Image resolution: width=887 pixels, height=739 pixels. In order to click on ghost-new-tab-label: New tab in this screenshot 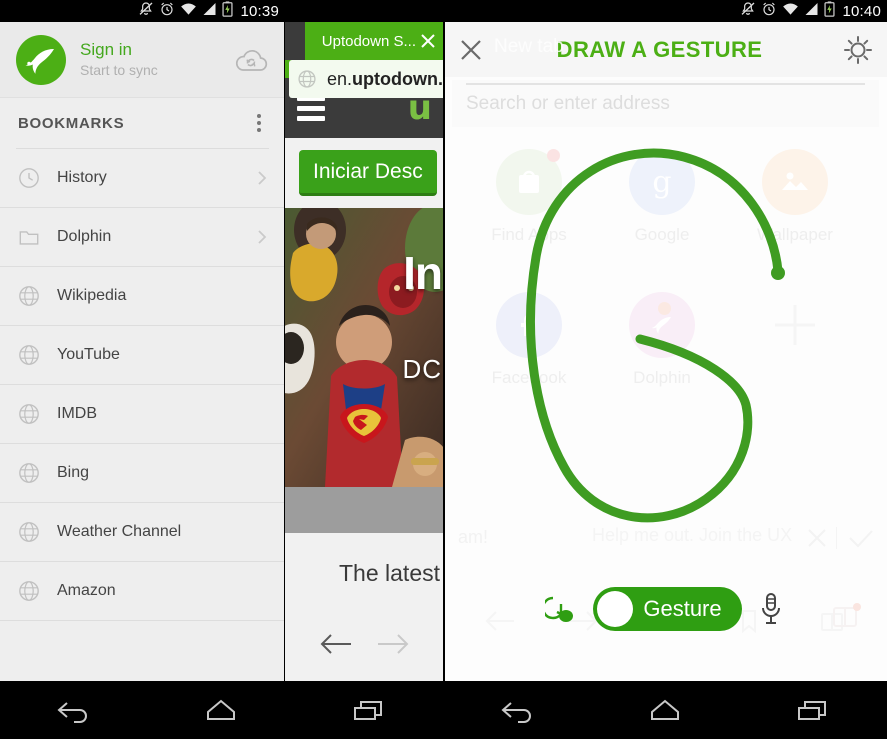, I will do `click(529, 46)`.